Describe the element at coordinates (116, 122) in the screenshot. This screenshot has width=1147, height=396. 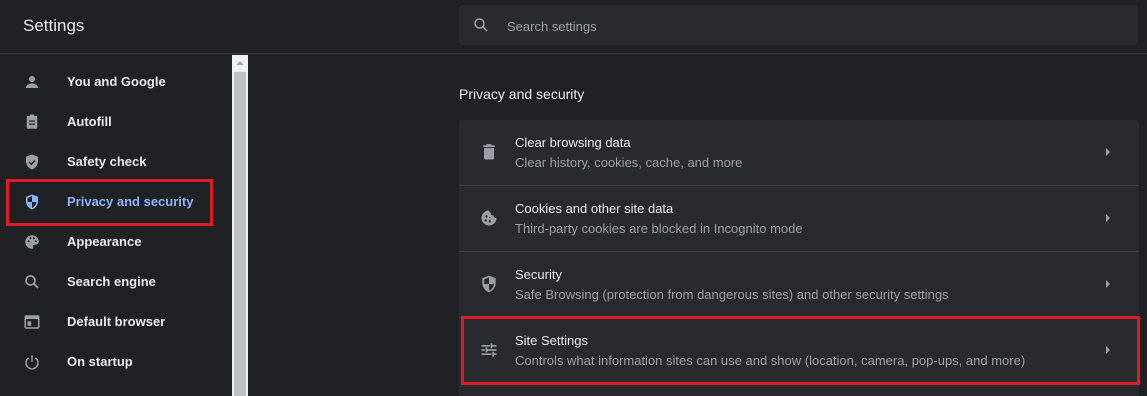
I see `sidebar-item-autofill: Autofill` at that location.